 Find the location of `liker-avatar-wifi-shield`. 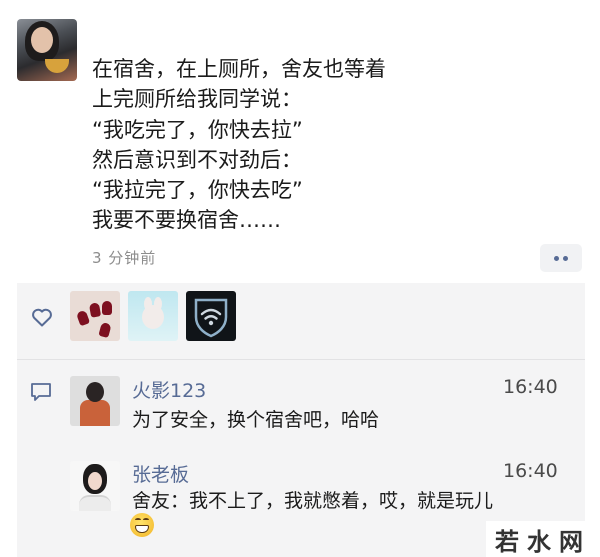

liker-avatar-wifi-shield is located at coordinates (211, 316).